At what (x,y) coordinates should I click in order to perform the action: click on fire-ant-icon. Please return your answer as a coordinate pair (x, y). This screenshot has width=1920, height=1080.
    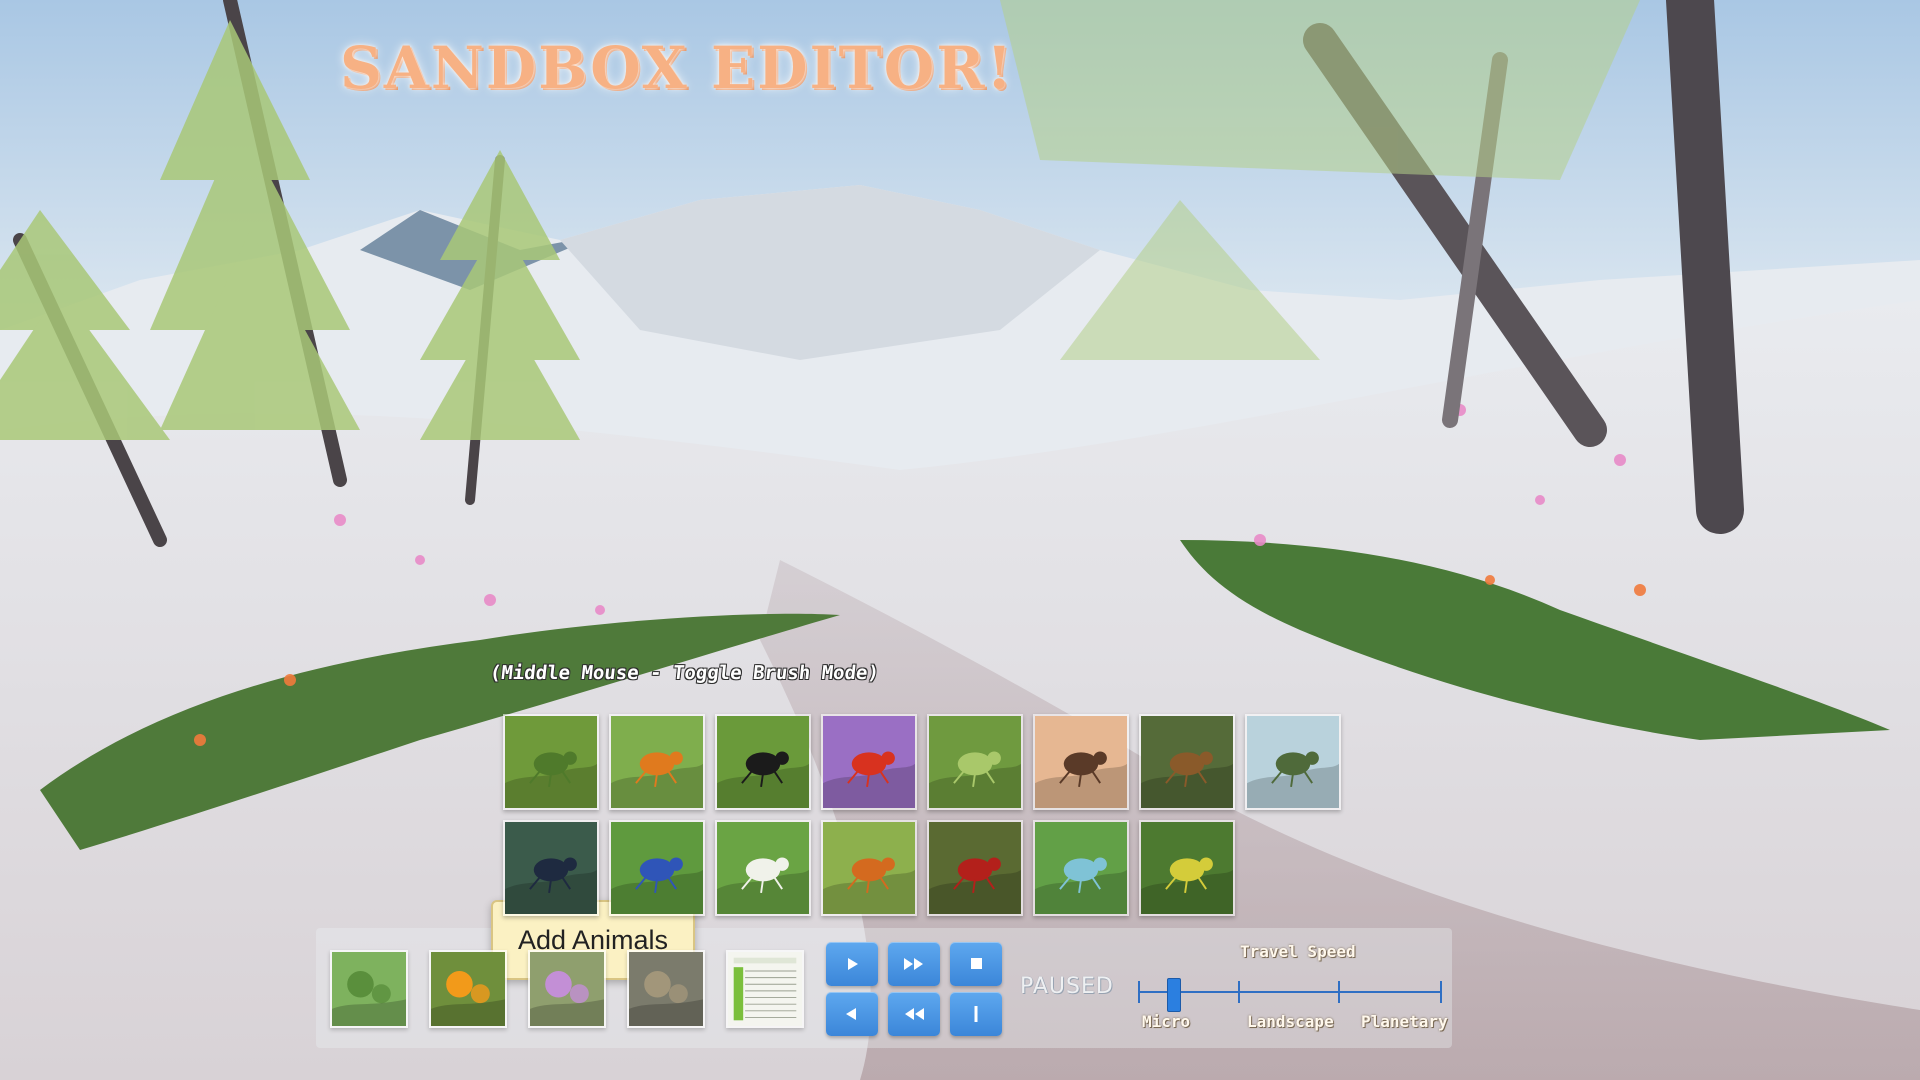
    Looking at the image, I should click on (869, 868).